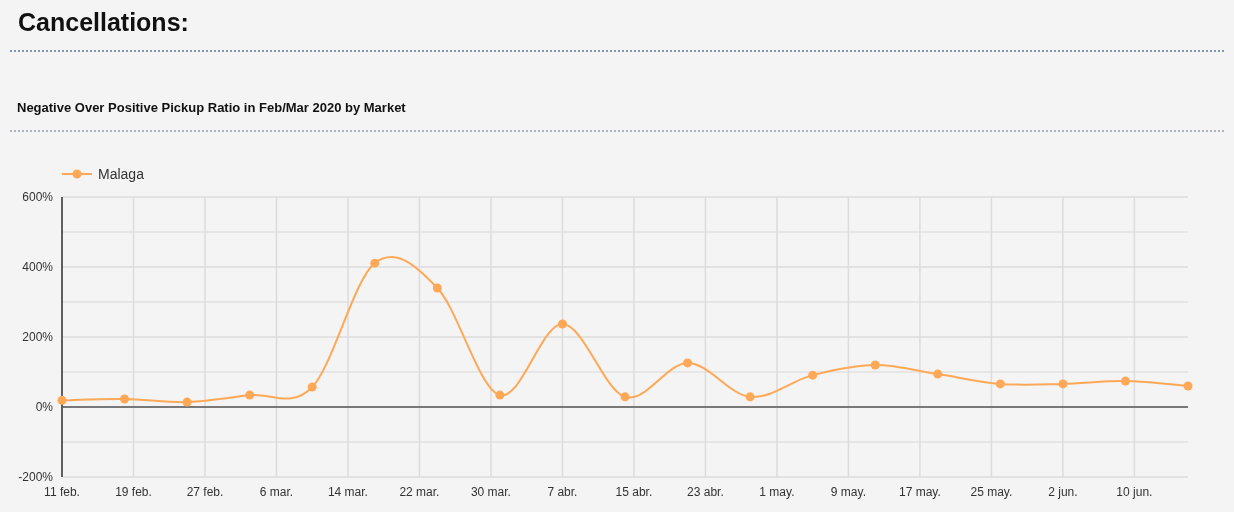 Image resolution: width=1234 pixels, height=512 pixels. I want to click on x-tick-label: 7 abr., so click(562, 492).